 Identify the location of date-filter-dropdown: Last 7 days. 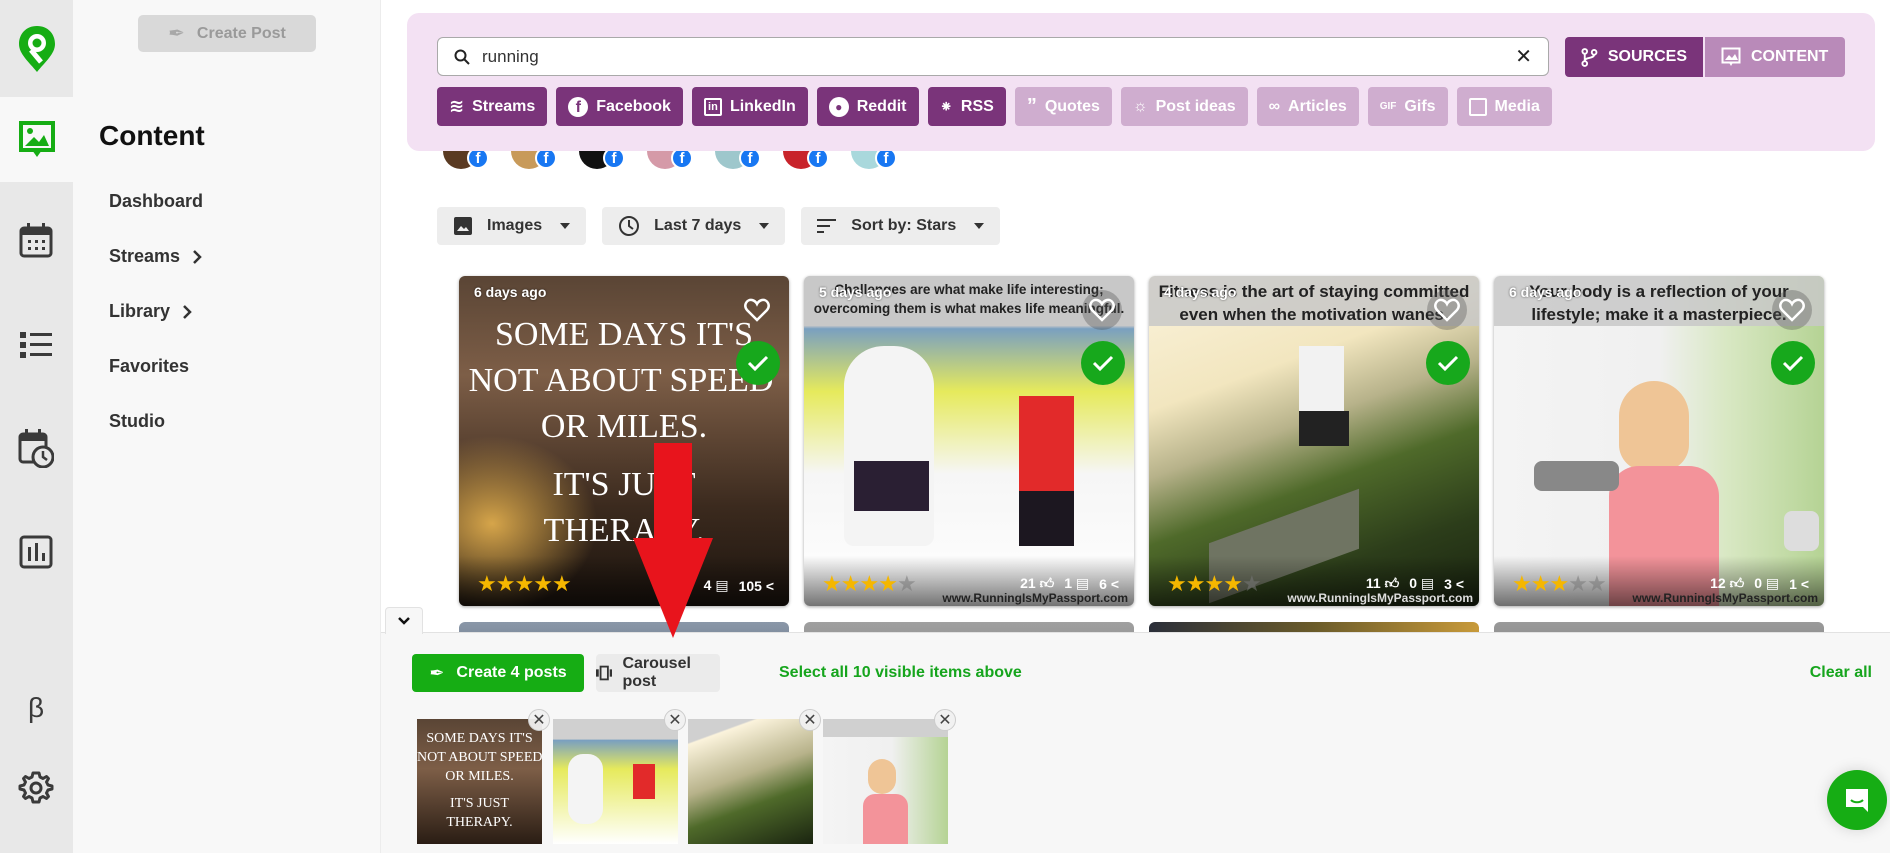
(694, 226).